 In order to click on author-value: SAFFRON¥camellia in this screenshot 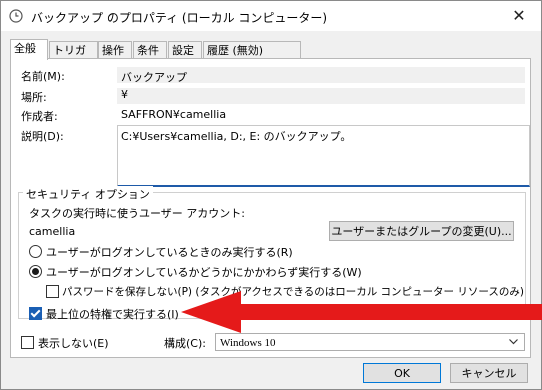, I will do `click(174, 114)`.